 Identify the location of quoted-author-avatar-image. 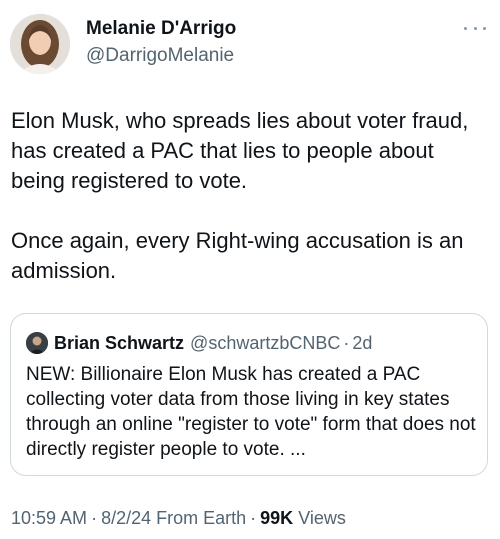
(37, 343).